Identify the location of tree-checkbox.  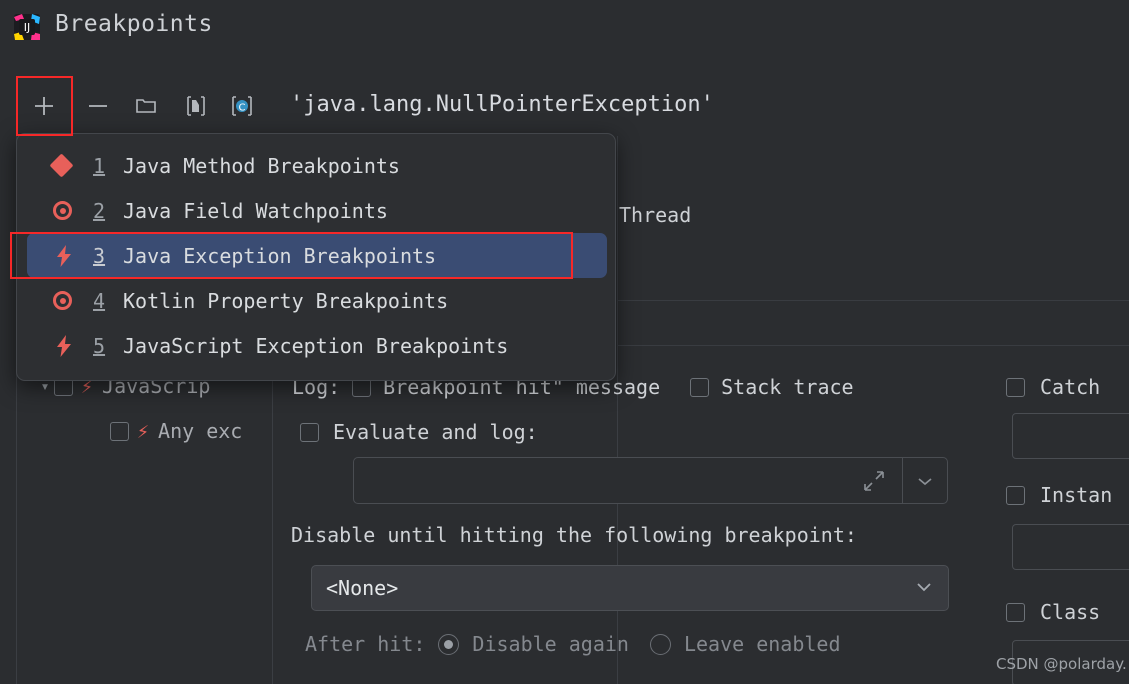
(119, 431).